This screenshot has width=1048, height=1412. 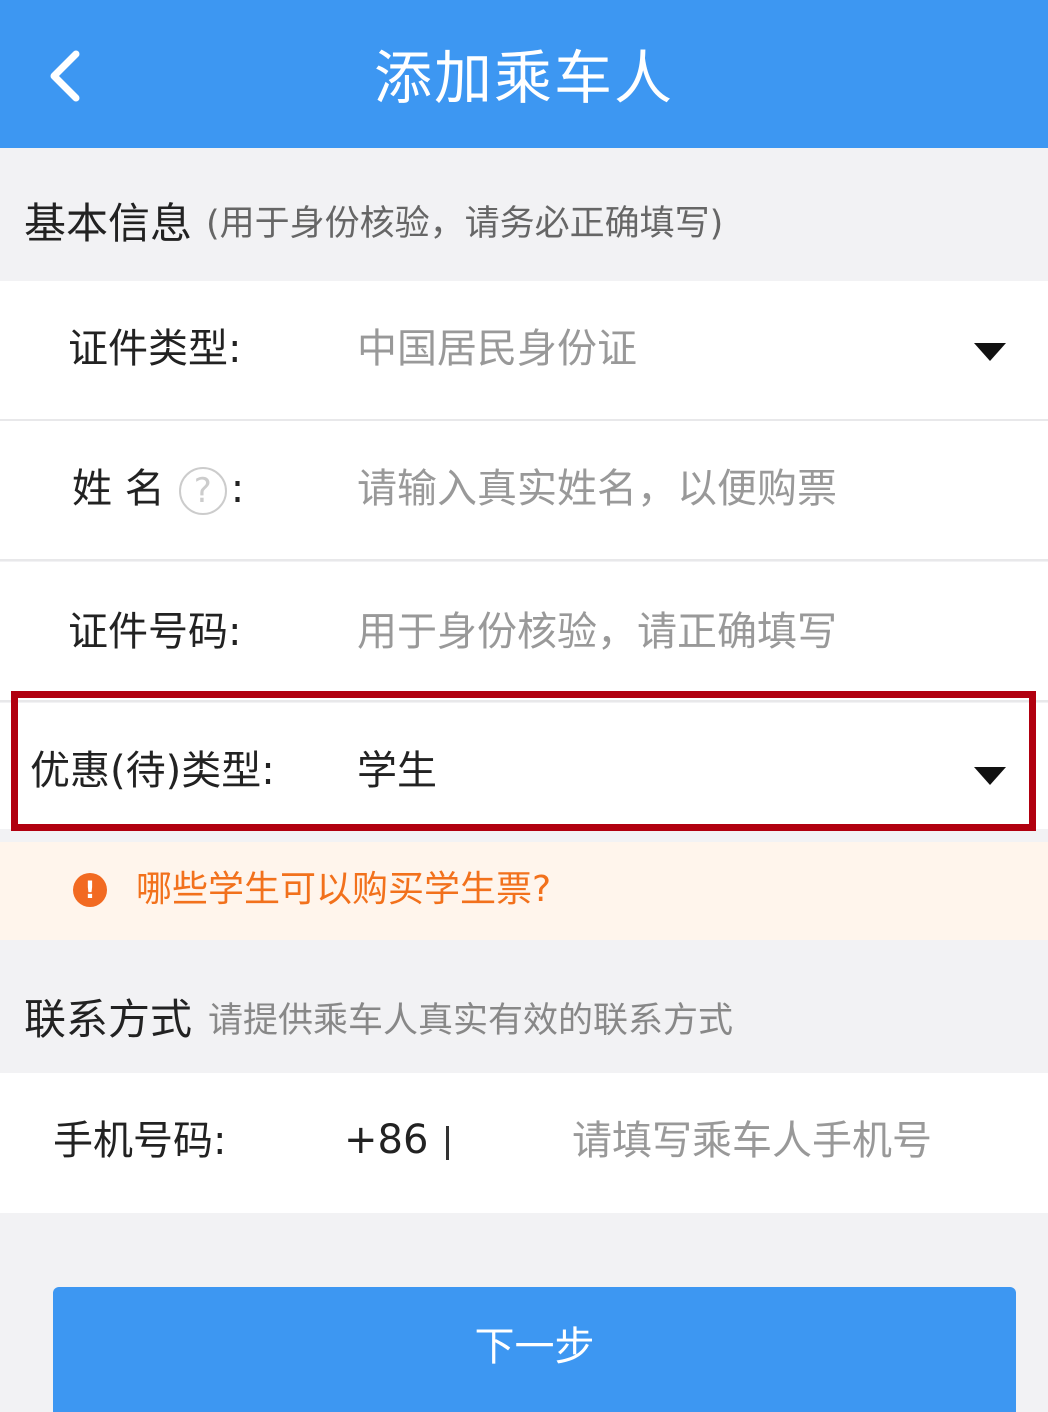 I want to click on basic-info-title: 基本信息, so click(x=108, y=223).